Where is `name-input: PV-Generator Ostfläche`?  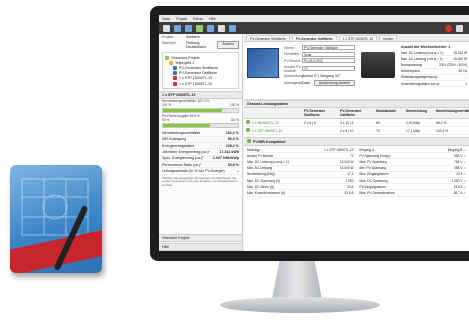
name-input: PV-Generator Ostfläche is located at coordinates (328, 47).